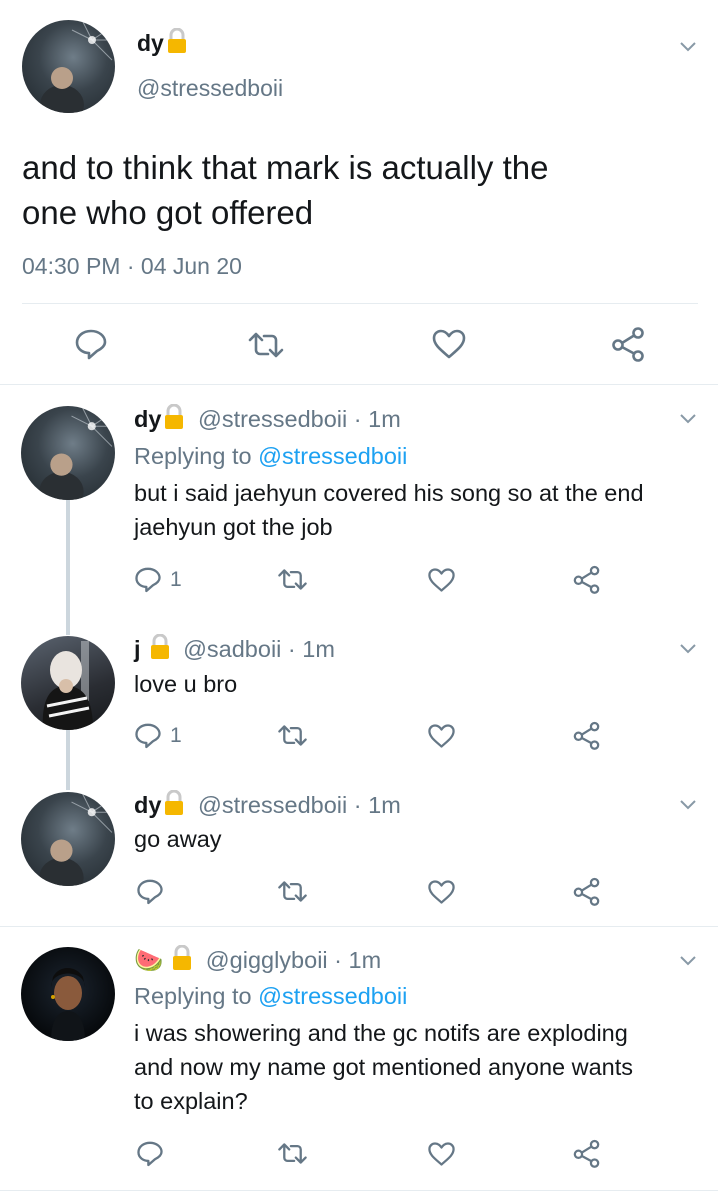  I want to click on tweet-timestamp: 04:30 PM · 04 Jun 20, so click(132, 266).